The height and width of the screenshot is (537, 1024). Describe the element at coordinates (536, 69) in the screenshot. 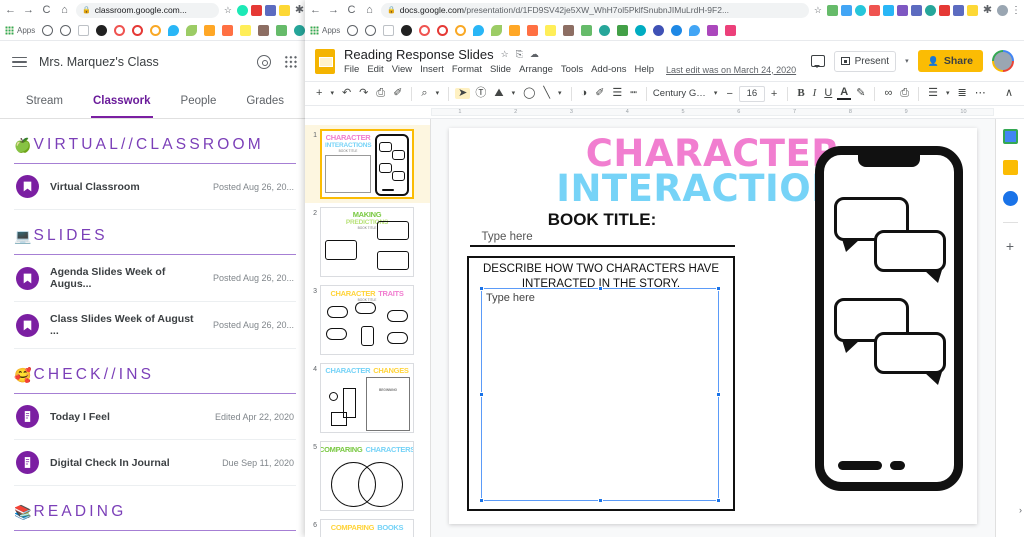

I see `menu-arrange: Arrange` at that location.